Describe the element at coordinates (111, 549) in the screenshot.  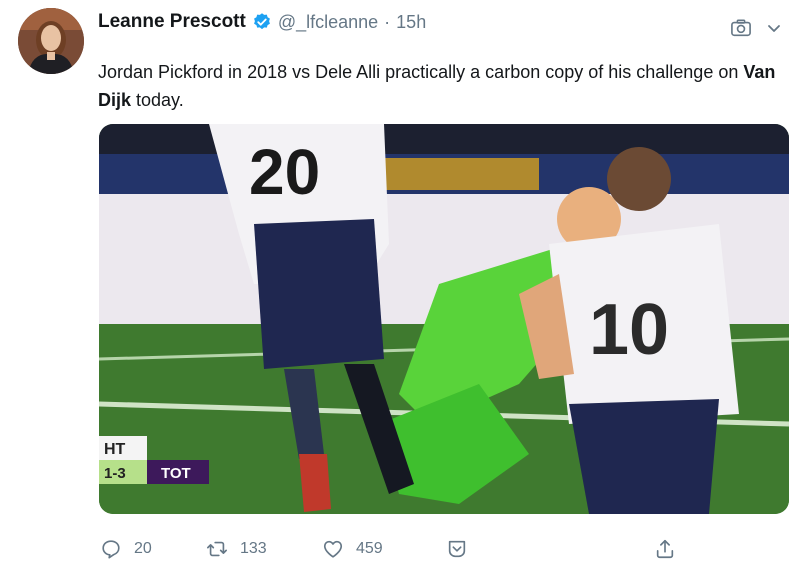
I see `reply-icon` at that location.